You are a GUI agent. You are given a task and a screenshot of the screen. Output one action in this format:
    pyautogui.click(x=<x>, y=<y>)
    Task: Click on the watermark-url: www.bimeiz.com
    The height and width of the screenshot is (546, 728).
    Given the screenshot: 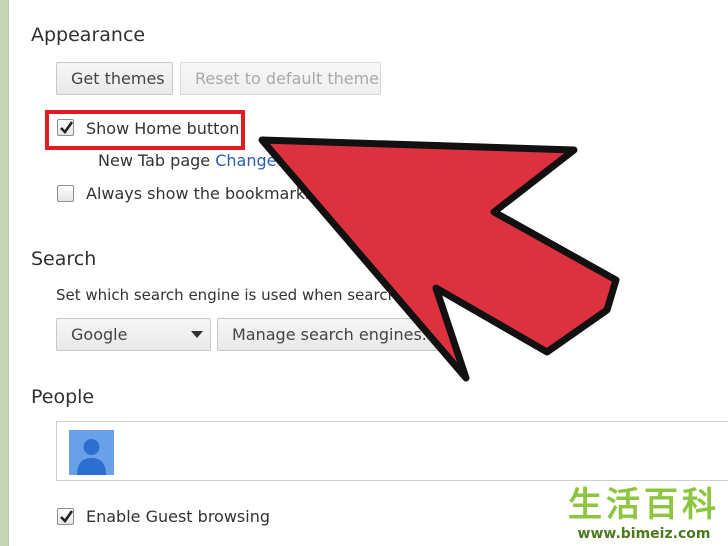 What is the action you would take?
    pyautogui.click(x=644, y=534)
    